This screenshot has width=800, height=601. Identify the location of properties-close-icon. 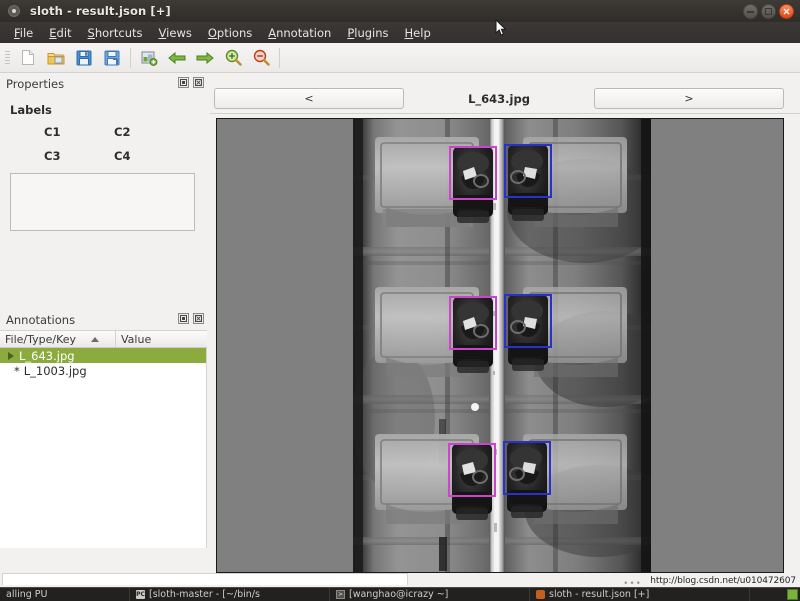
(198, 82).